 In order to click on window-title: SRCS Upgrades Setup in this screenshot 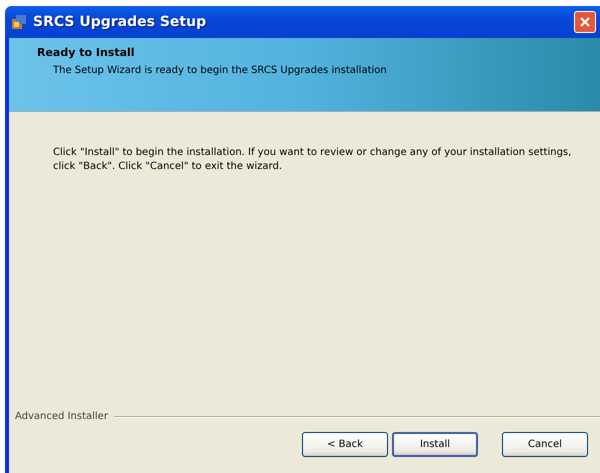, I will do `click(120, 22)`.